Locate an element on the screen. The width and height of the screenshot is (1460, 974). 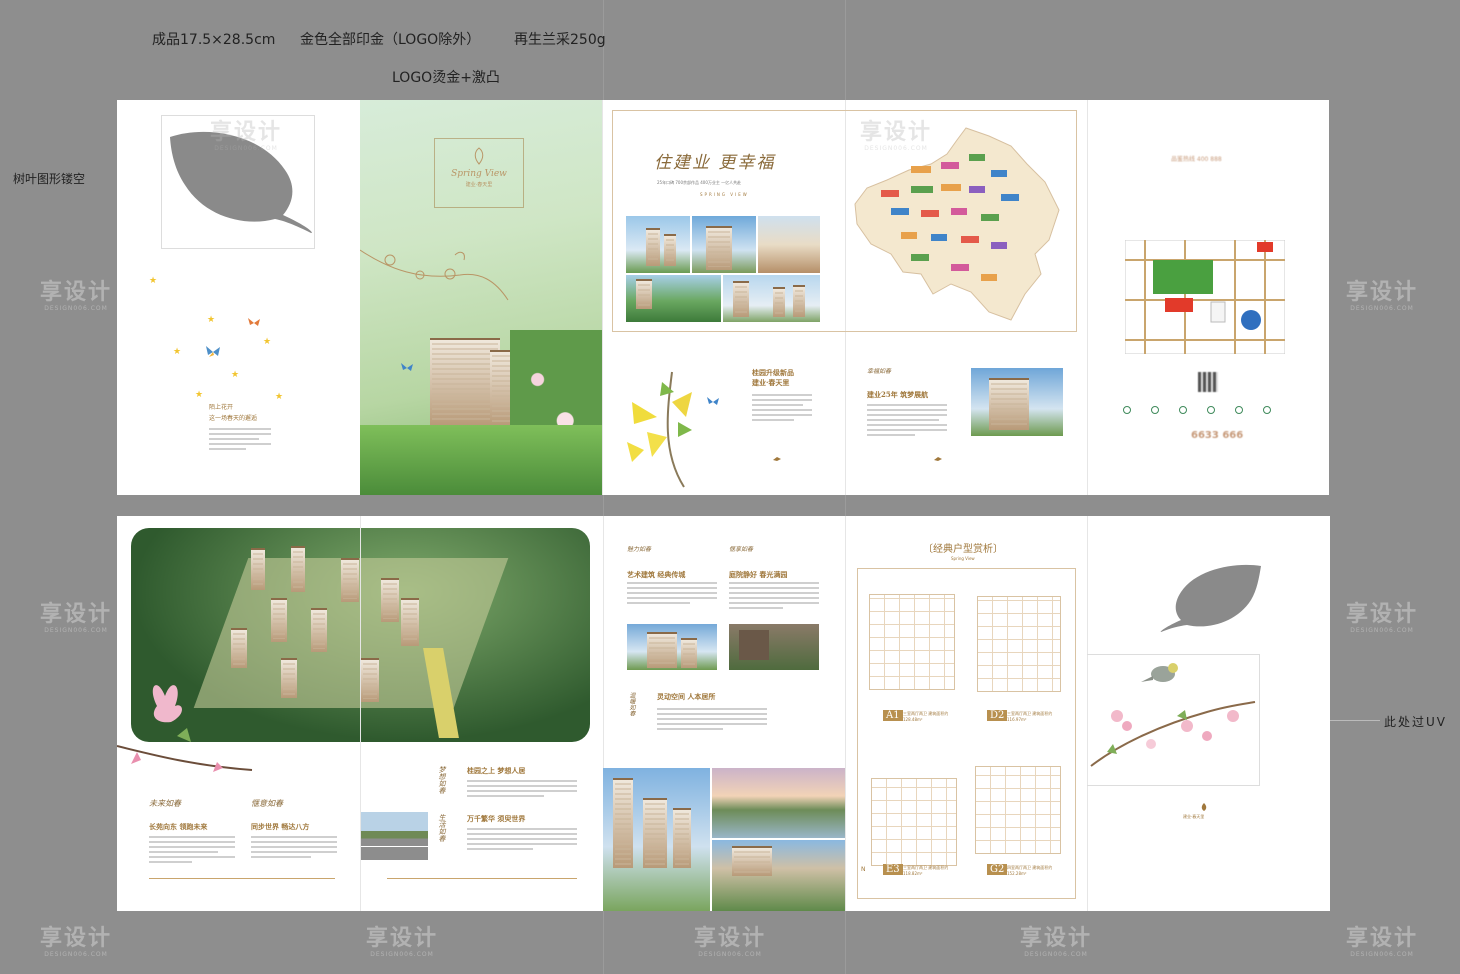
back-flap-panel: ★ ★ ★ ★ ★ ★ ★ 陌上花开 这一场春天的邂逅 is located at coordinates (238, 297).